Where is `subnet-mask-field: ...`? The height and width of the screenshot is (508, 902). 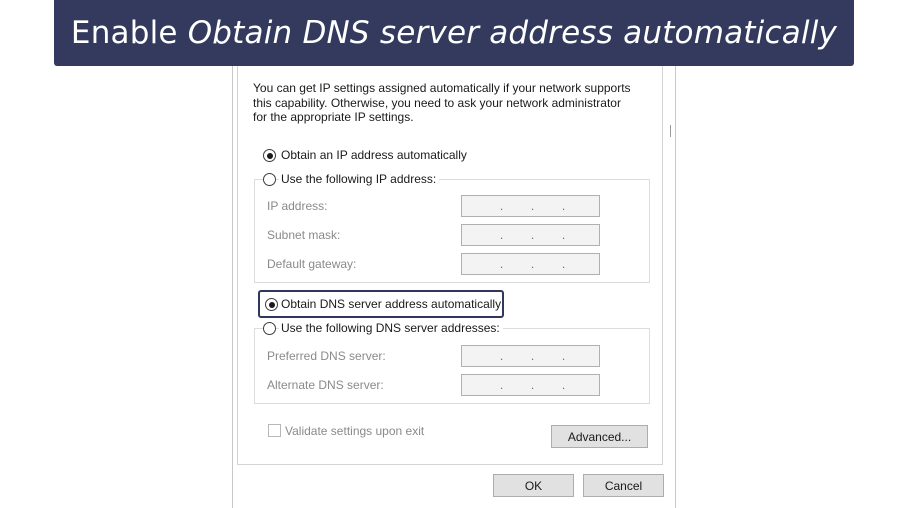 subnet-mask-field: ... is located at coordinates (530, 235).